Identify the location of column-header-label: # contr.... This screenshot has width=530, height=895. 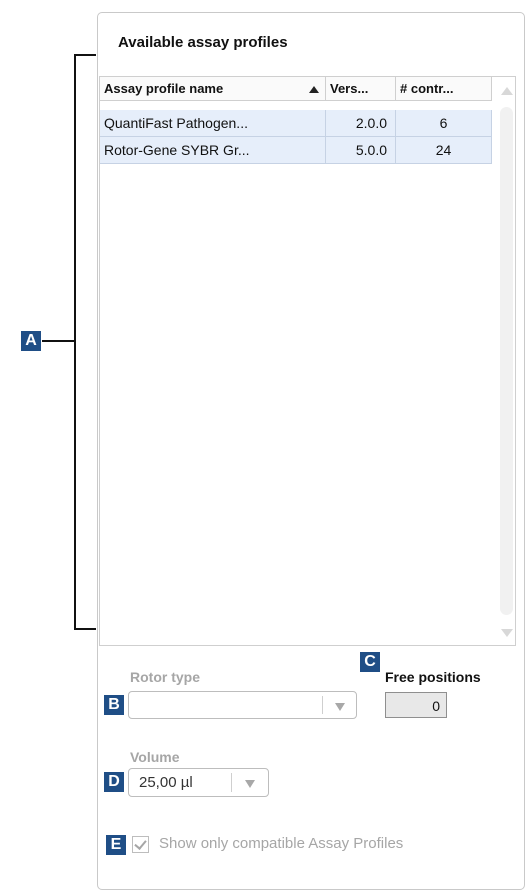
(427, 88).